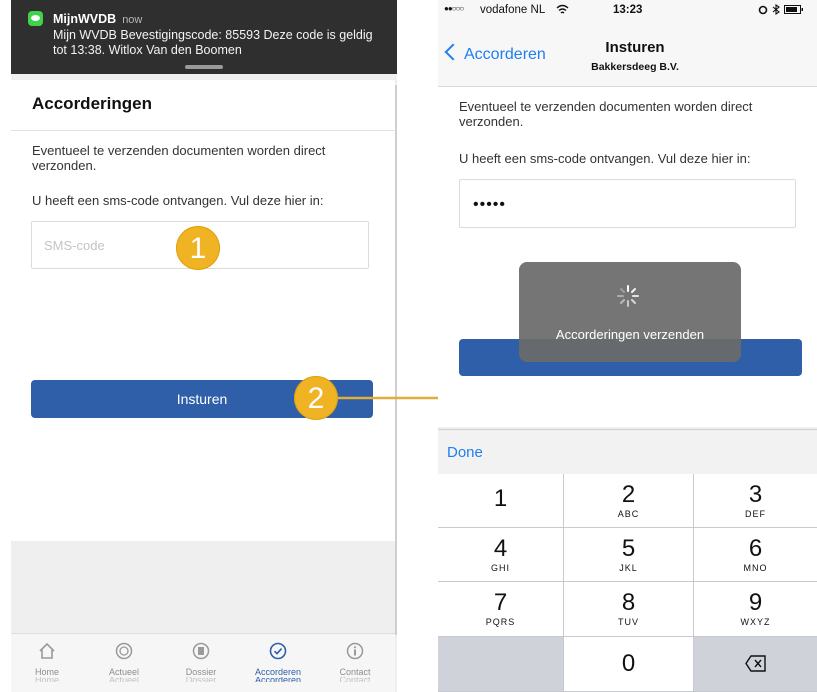  I want to click on done-button: Done, so click(465, 452).